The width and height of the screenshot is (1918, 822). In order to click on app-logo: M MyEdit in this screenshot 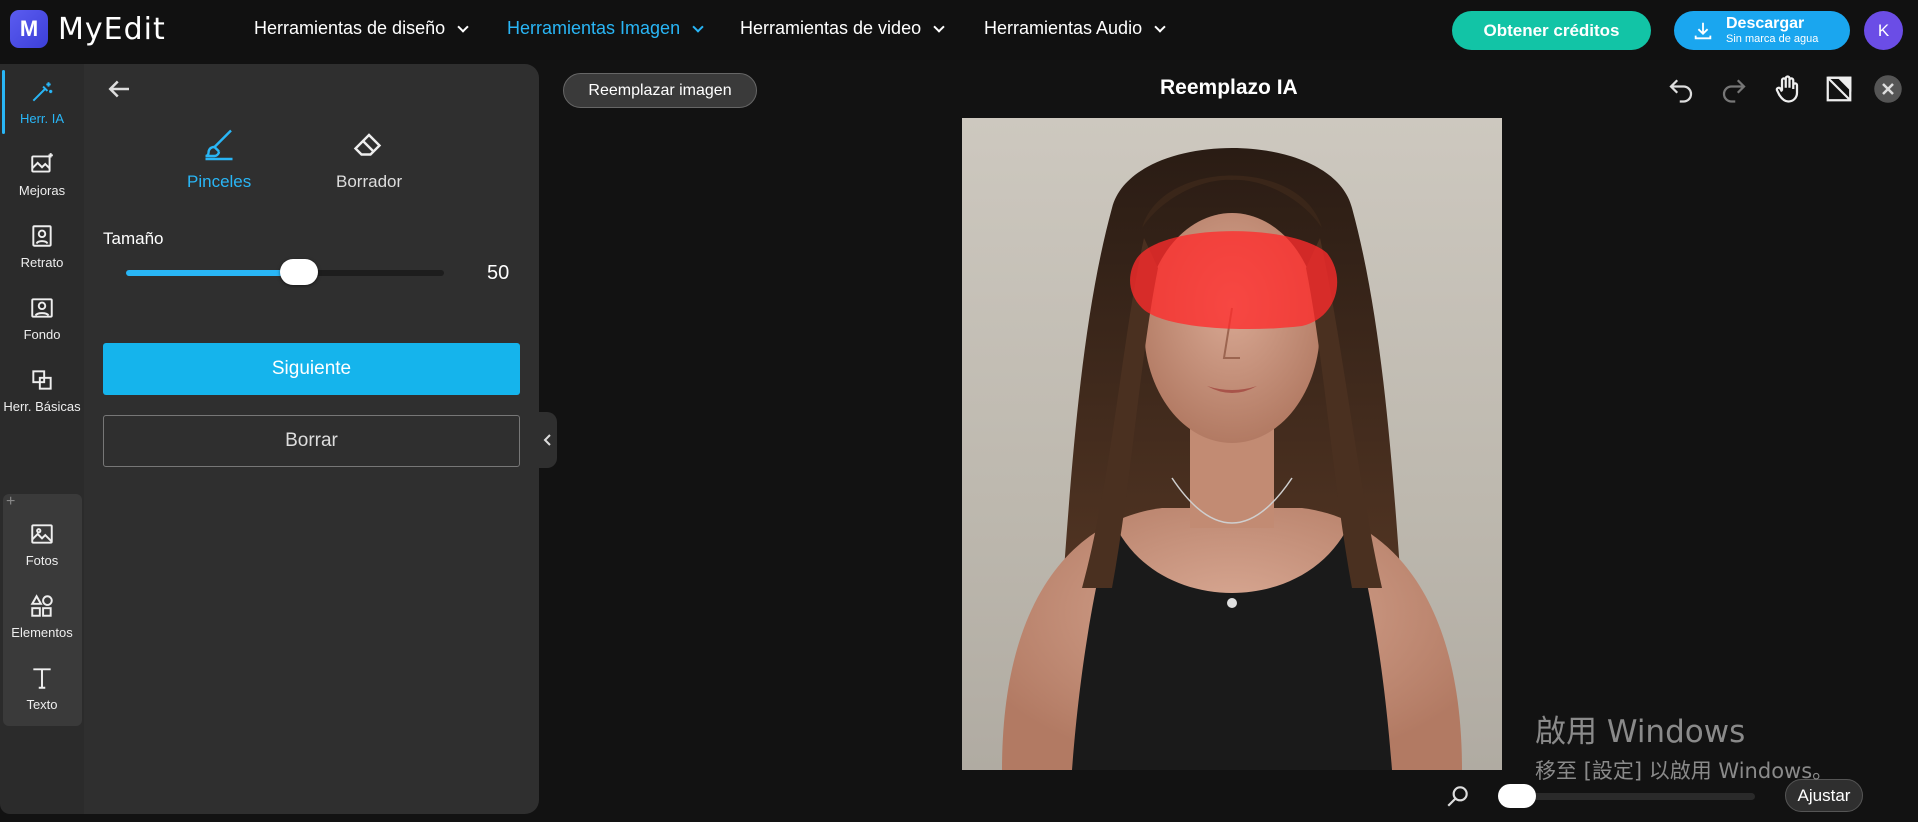, I will do `click(88, 29)`.